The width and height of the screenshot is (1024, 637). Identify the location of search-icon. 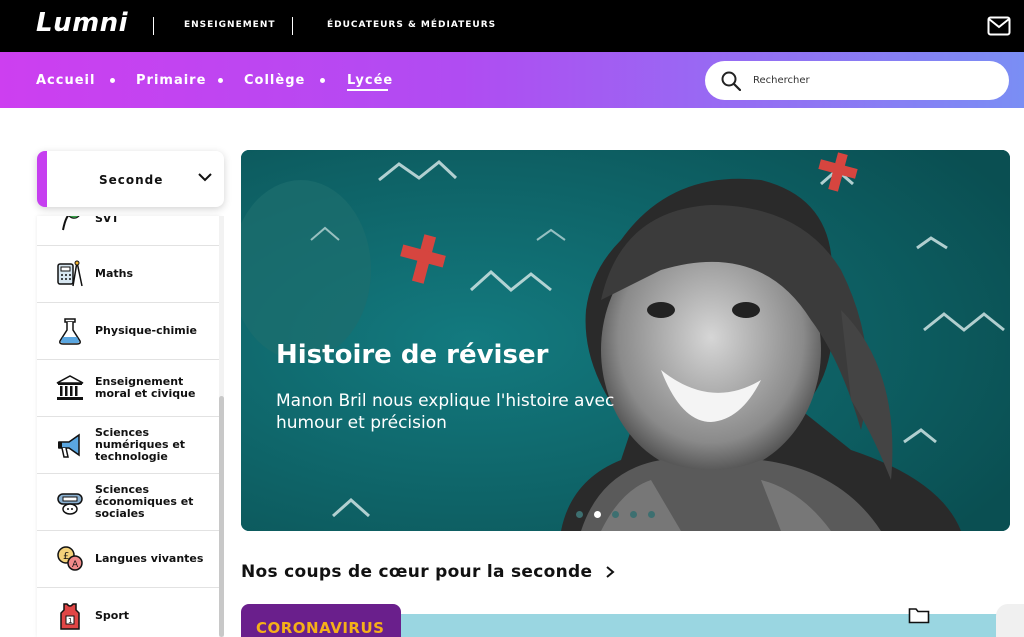
(731, 81).